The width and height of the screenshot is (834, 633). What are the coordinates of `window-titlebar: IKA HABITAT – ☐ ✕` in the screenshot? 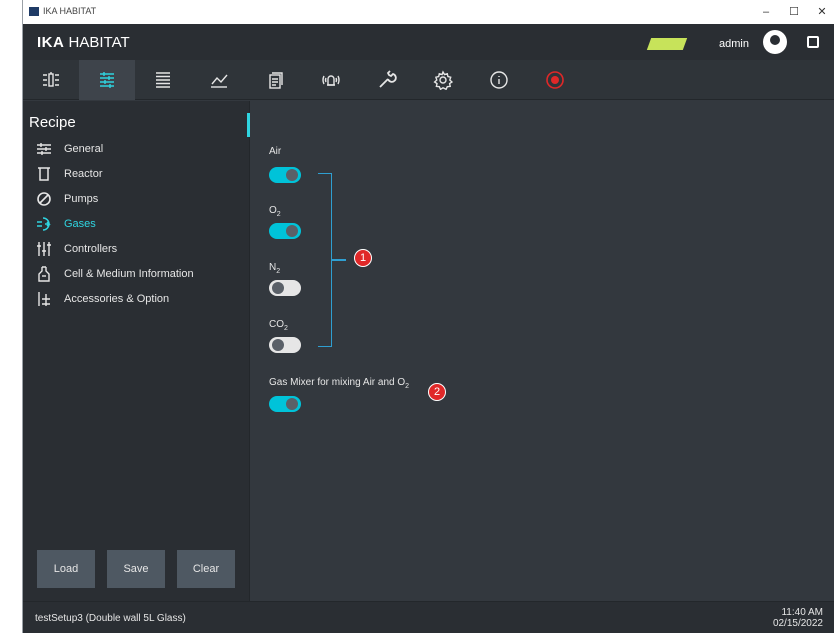 It's located at (428, 12).